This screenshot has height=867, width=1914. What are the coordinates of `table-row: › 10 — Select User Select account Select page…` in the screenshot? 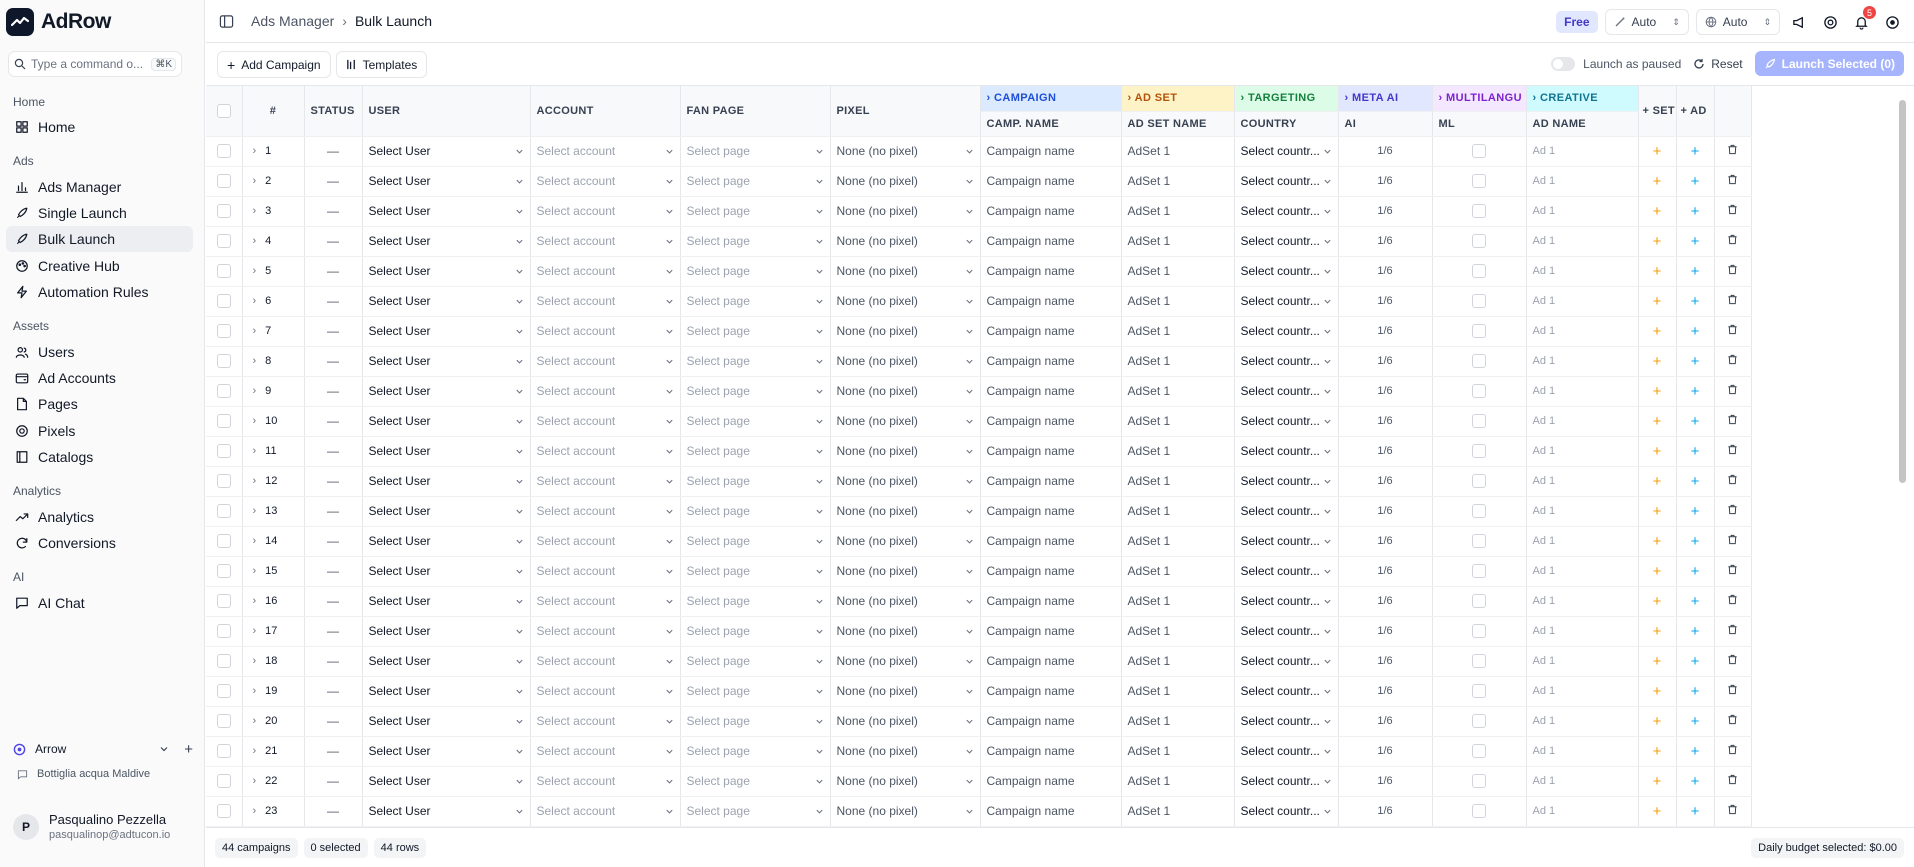 It's located at (979, 421).